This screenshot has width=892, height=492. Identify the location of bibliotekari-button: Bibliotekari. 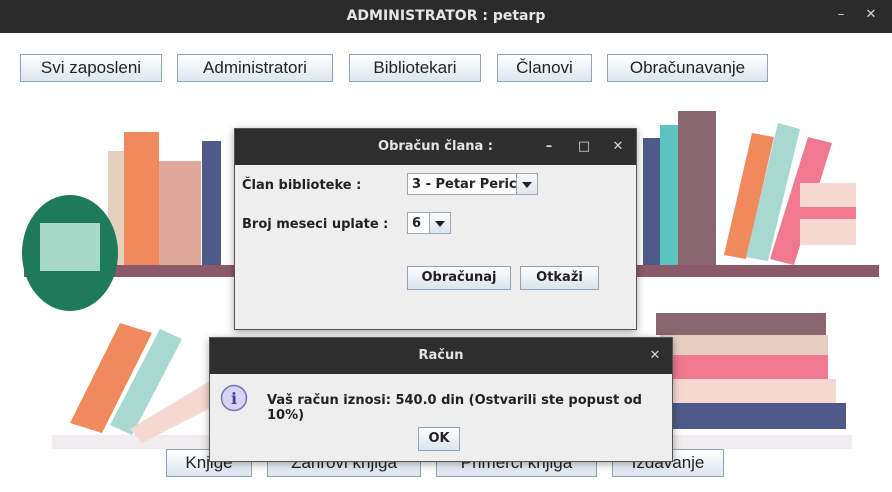
(415, 68).